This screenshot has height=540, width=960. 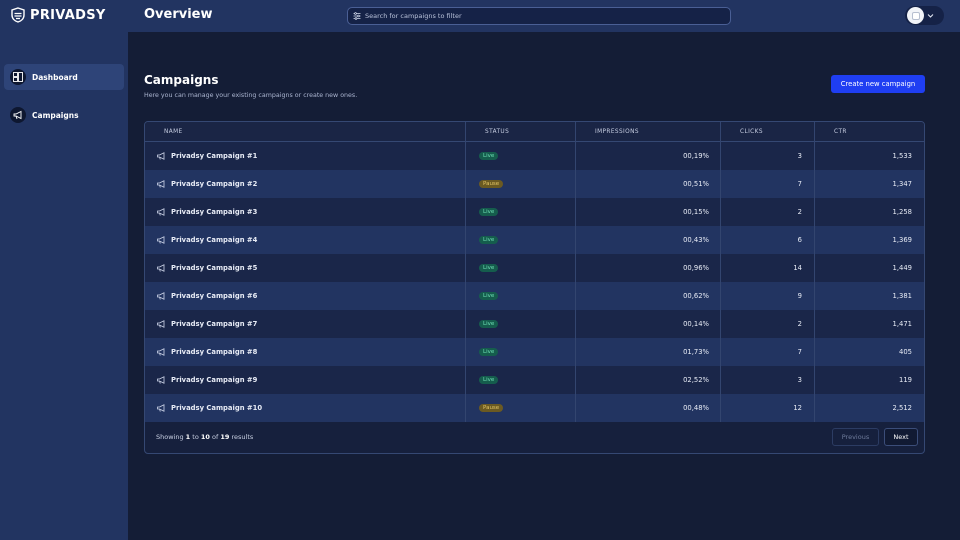 I want to click on campaign-name-cell: Privadsy Campaign #1, so click(x=207, y=156).